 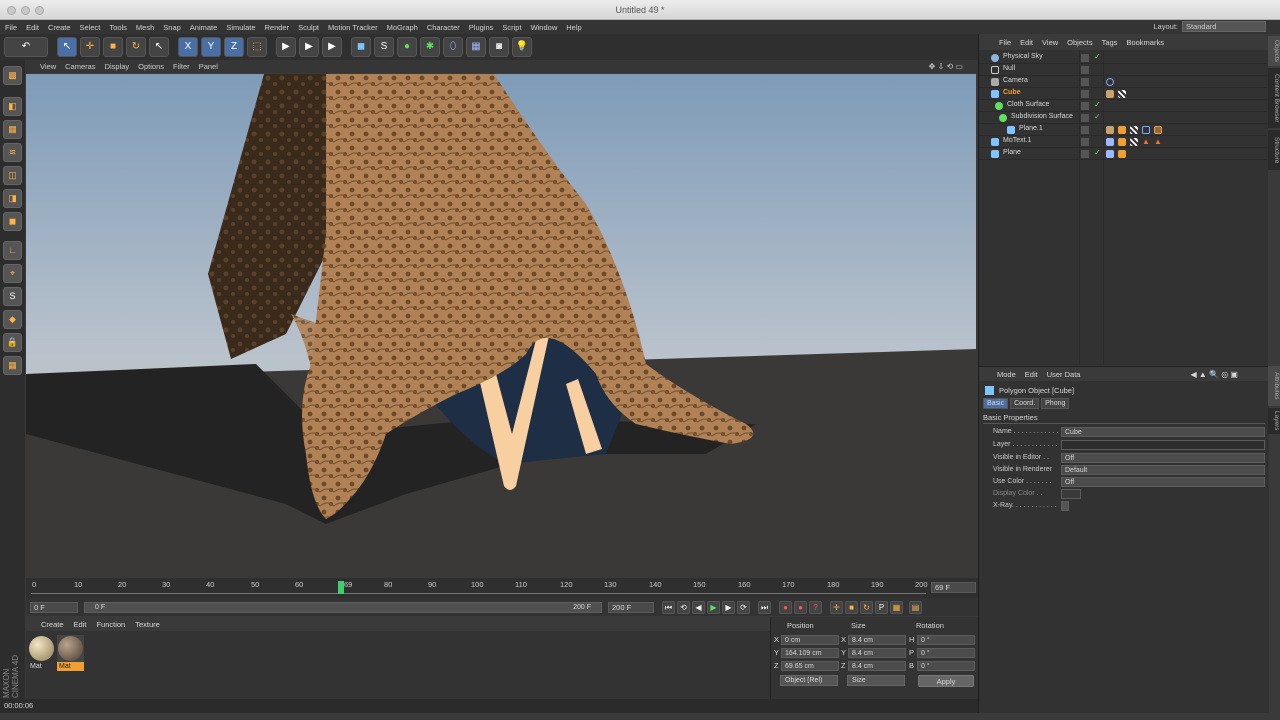 What do you see at coordinates (12, 198) in the screenshot?
I see `edges-mode-icon: ◨` at bounding box center [12, 198].